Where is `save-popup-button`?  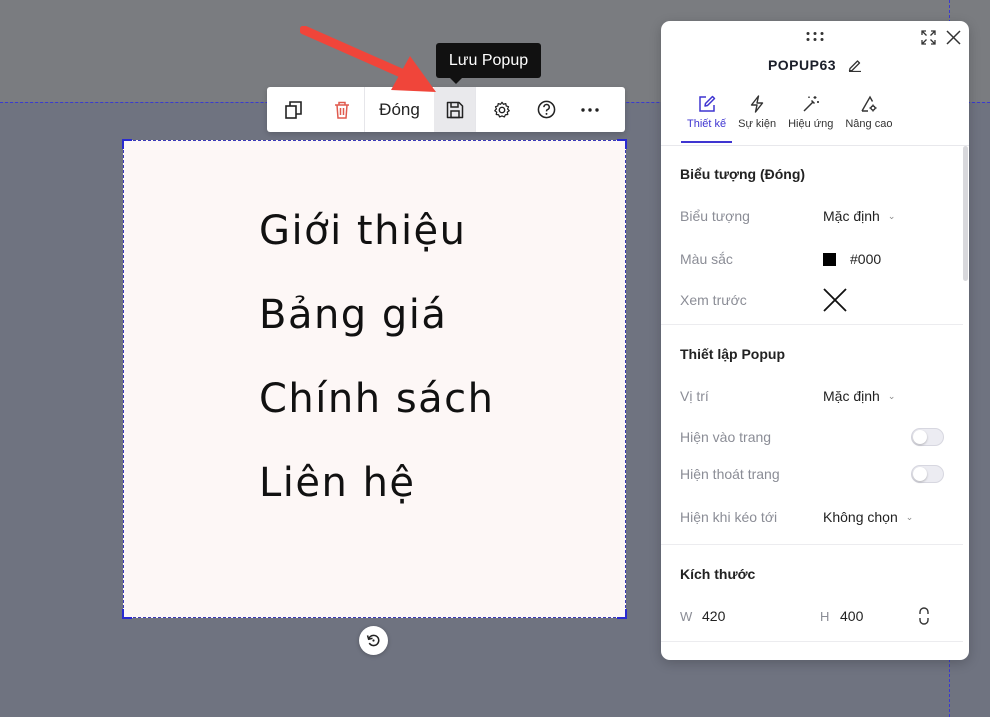 save-popup-button is located at coordinates (454, 109).